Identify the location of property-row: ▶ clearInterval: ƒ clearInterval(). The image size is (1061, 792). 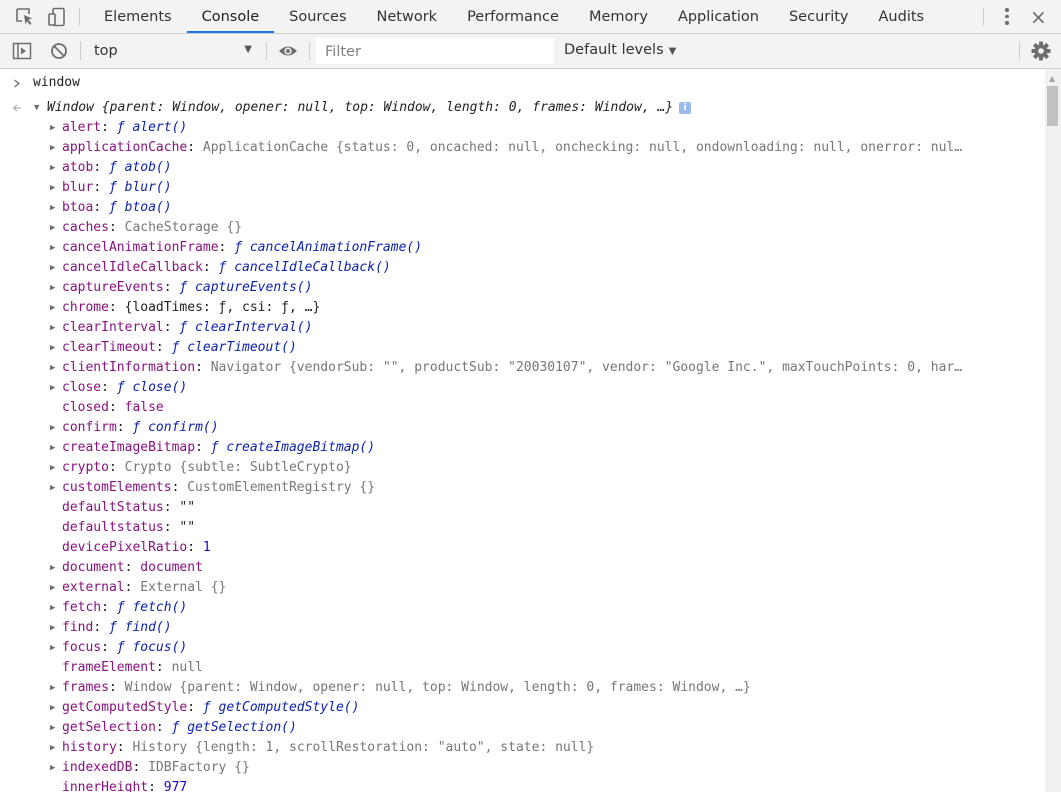
(522, 328).